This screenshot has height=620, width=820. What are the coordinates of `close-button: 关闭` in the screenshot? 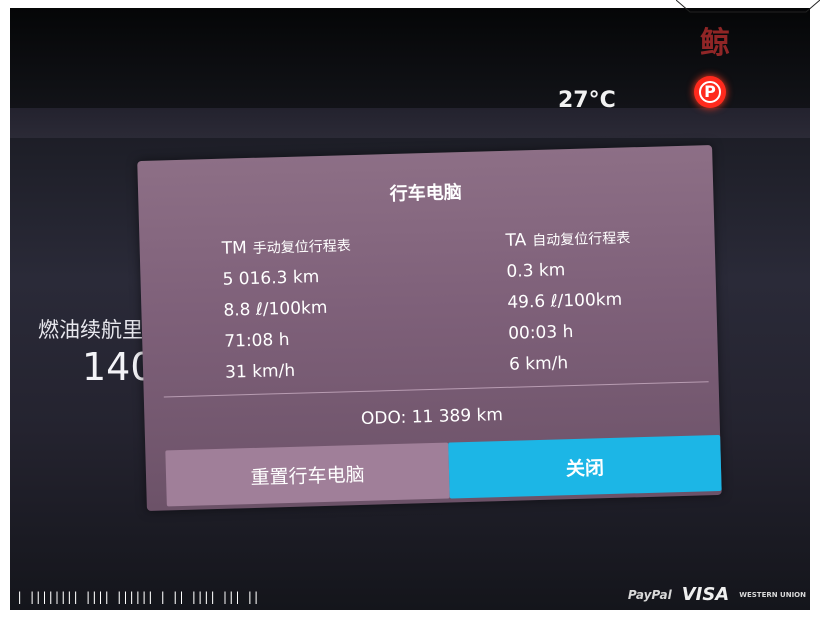 It's located at (585, 466).